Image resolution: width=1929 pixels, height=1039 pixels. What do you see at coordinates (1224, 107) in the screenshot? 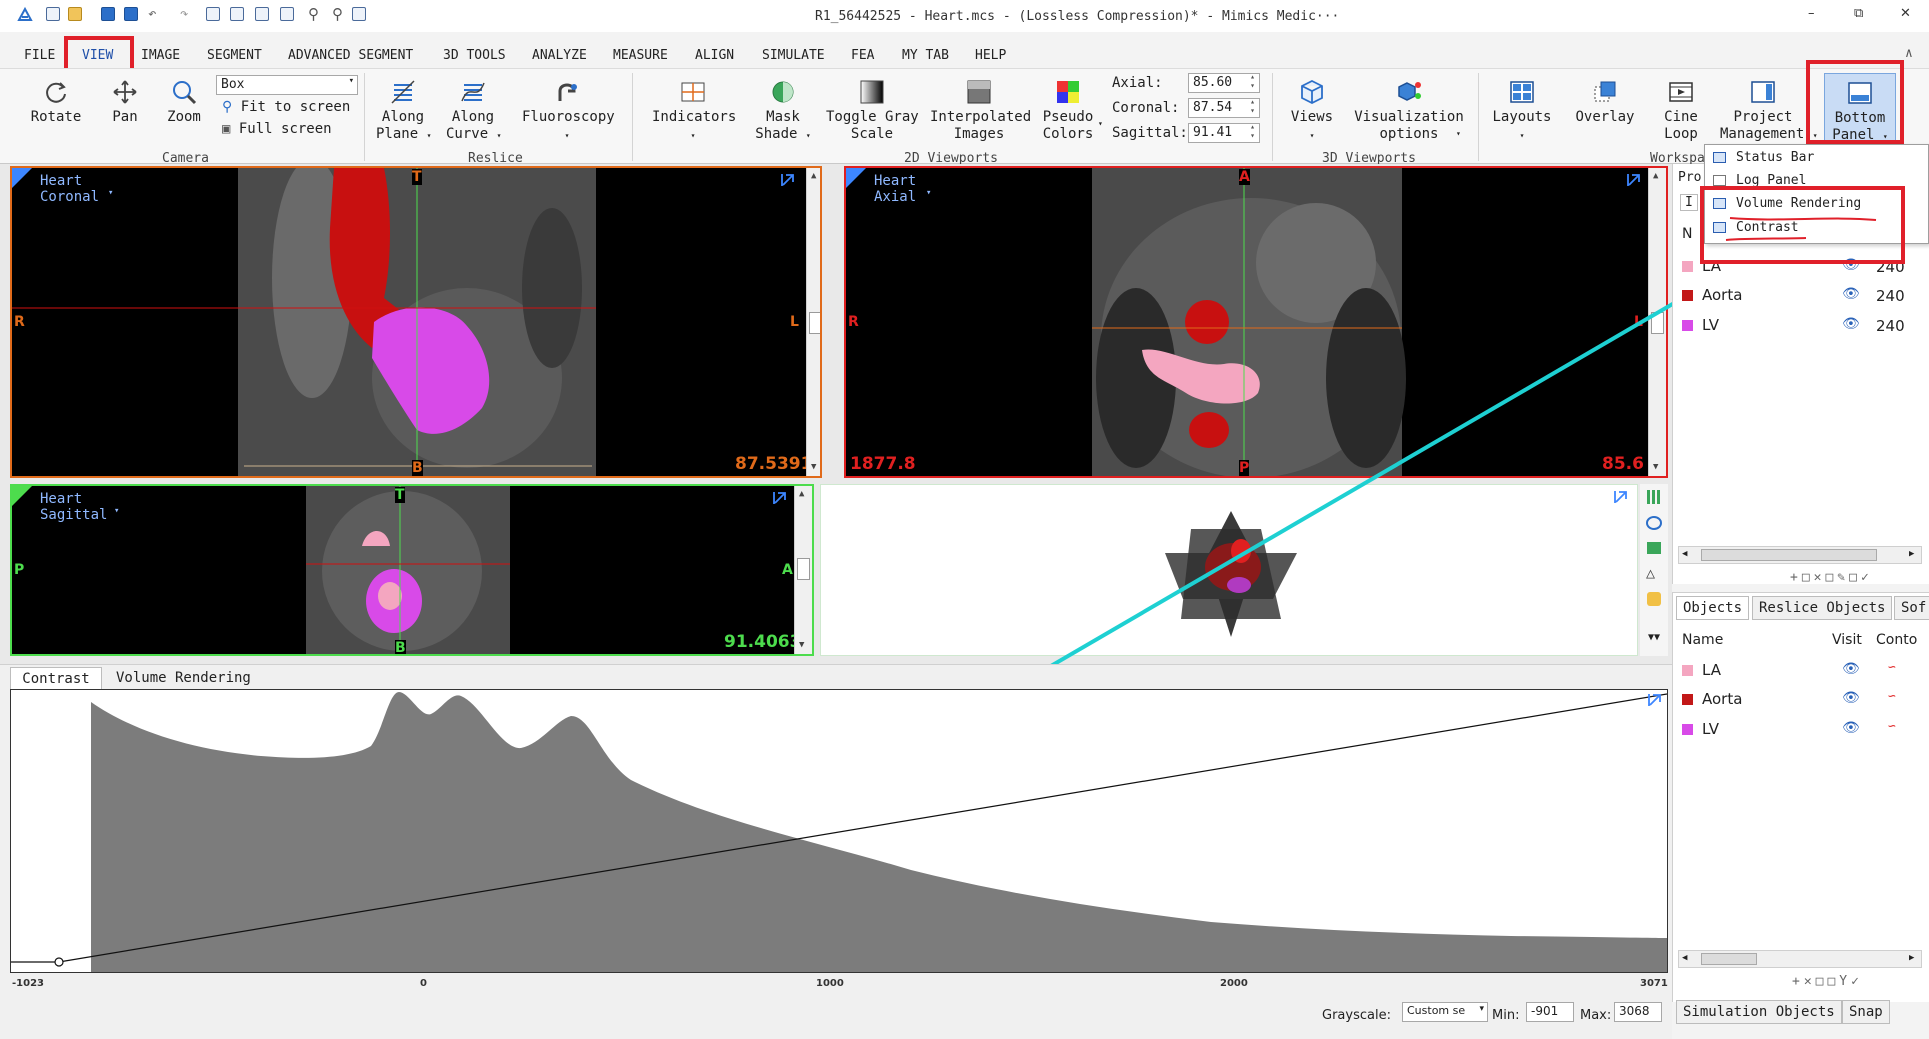
I see `coronal-spinbox: 87.54` at bounding box center [1224, 107].